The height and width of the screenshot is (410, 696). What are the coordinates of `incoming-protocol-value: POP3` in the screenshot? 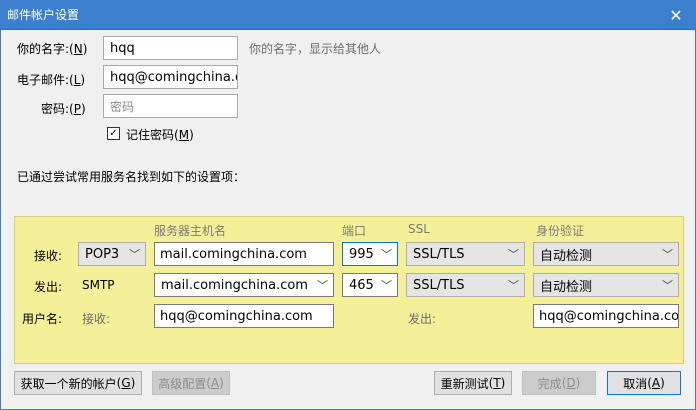 It's located at (102, 254).